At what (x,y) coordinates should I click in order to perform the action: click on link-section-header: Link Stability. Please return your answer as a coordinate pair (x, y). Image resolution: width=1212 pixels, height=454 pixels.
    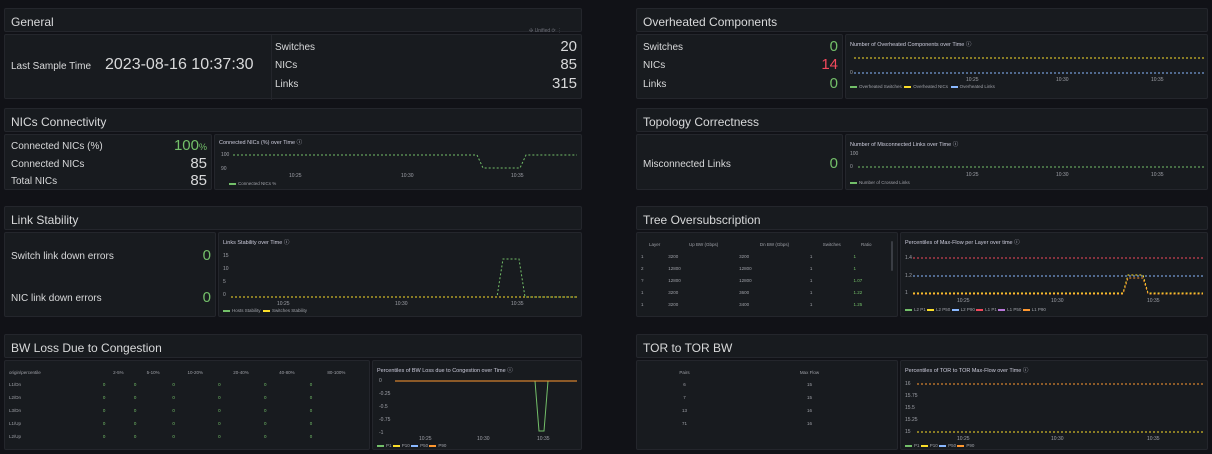
    Looking at the image, I should click on (293, 218).